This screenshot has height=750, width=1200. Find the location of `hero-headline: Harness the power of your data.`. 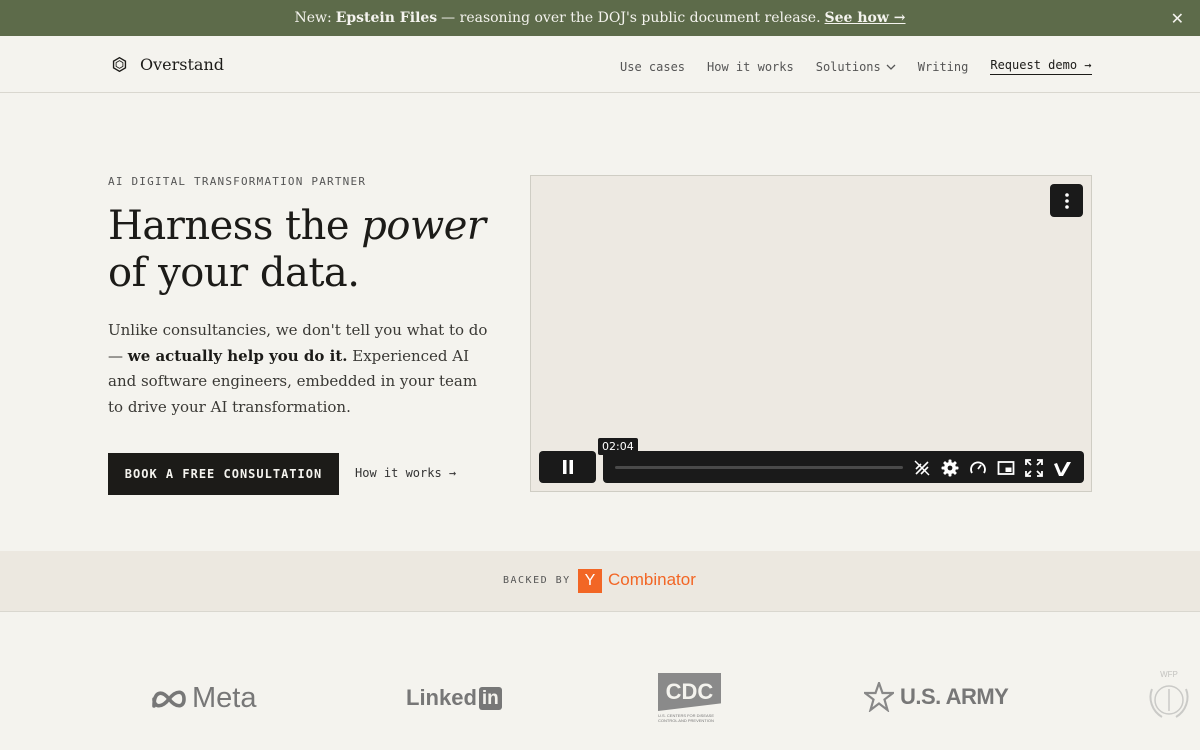

hero-headline: Harness the power of your data. is located at coordinates (297, 250).